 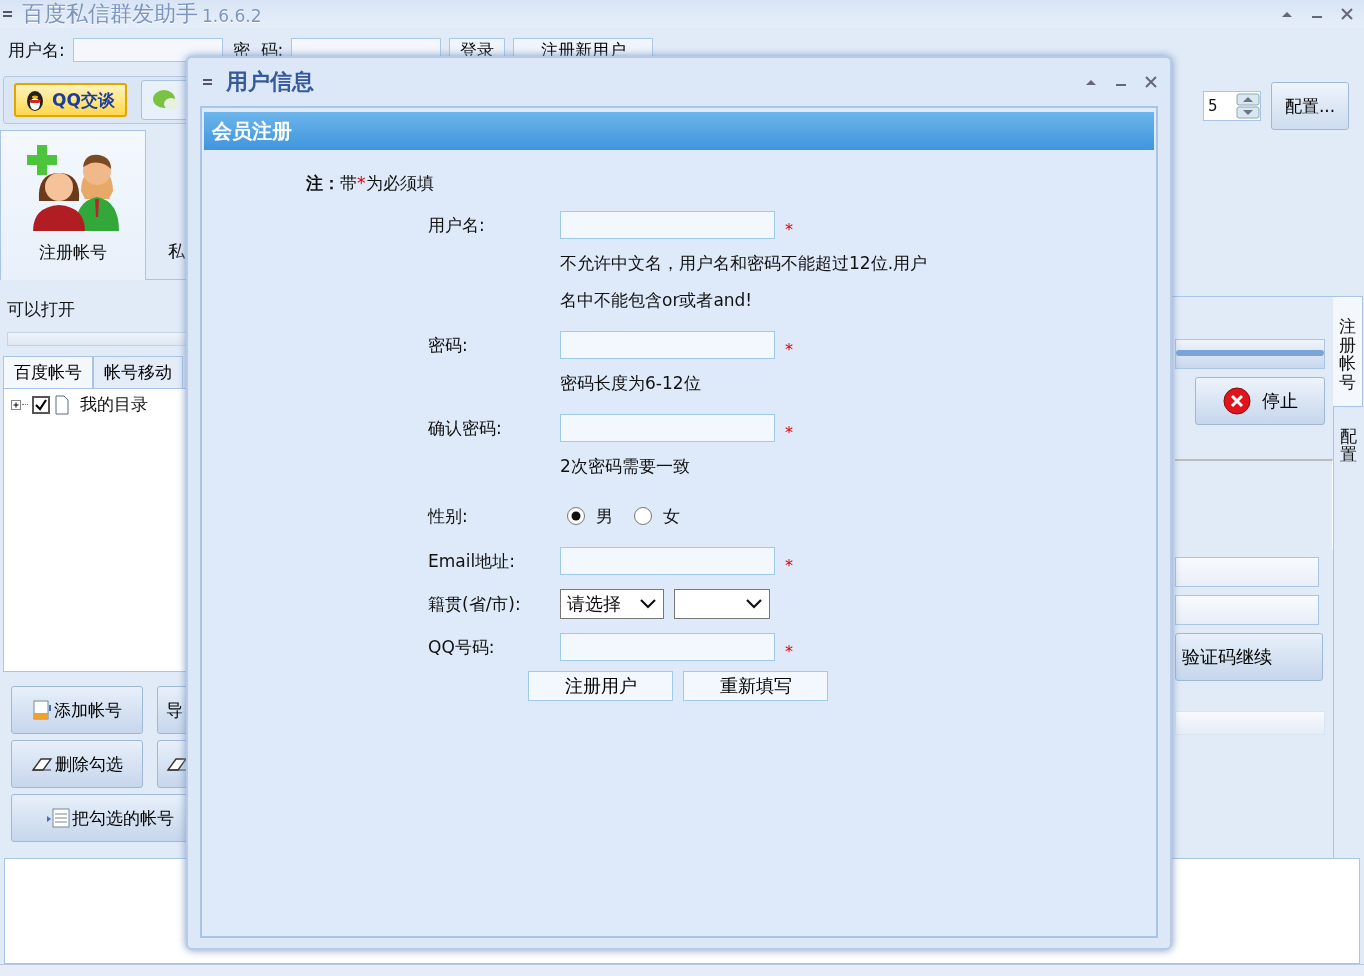 I want to click on nav-tab: 注册帐号, so click(x=73, y=205).